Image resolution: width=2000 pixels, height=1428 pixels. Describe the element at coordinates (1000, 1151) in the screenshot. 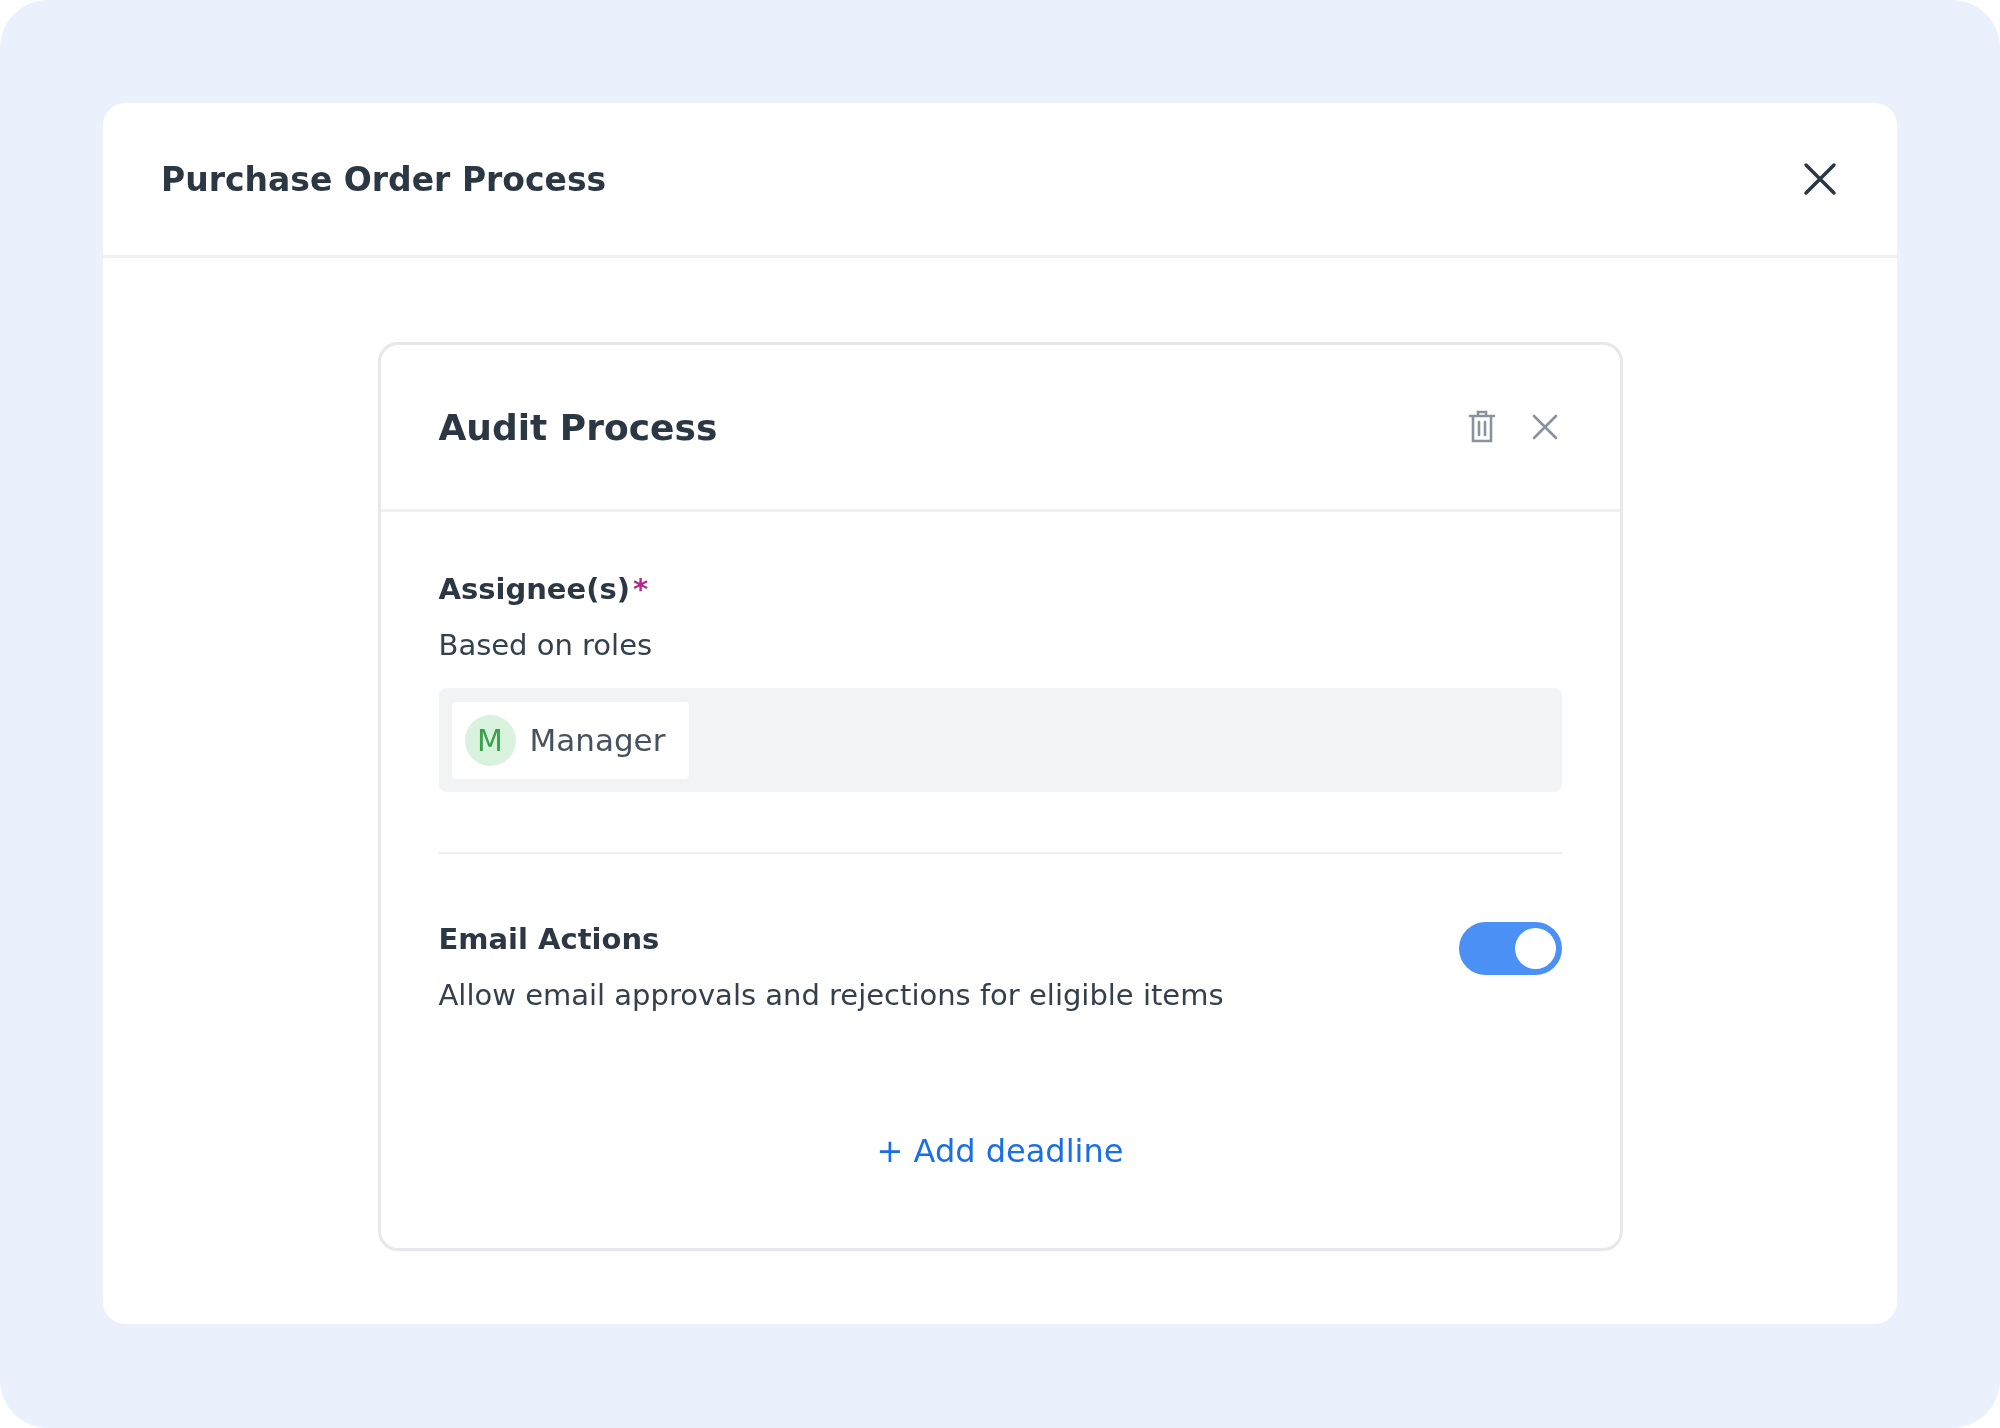

I see `add-deadline-link: + Add deadline` at that location.